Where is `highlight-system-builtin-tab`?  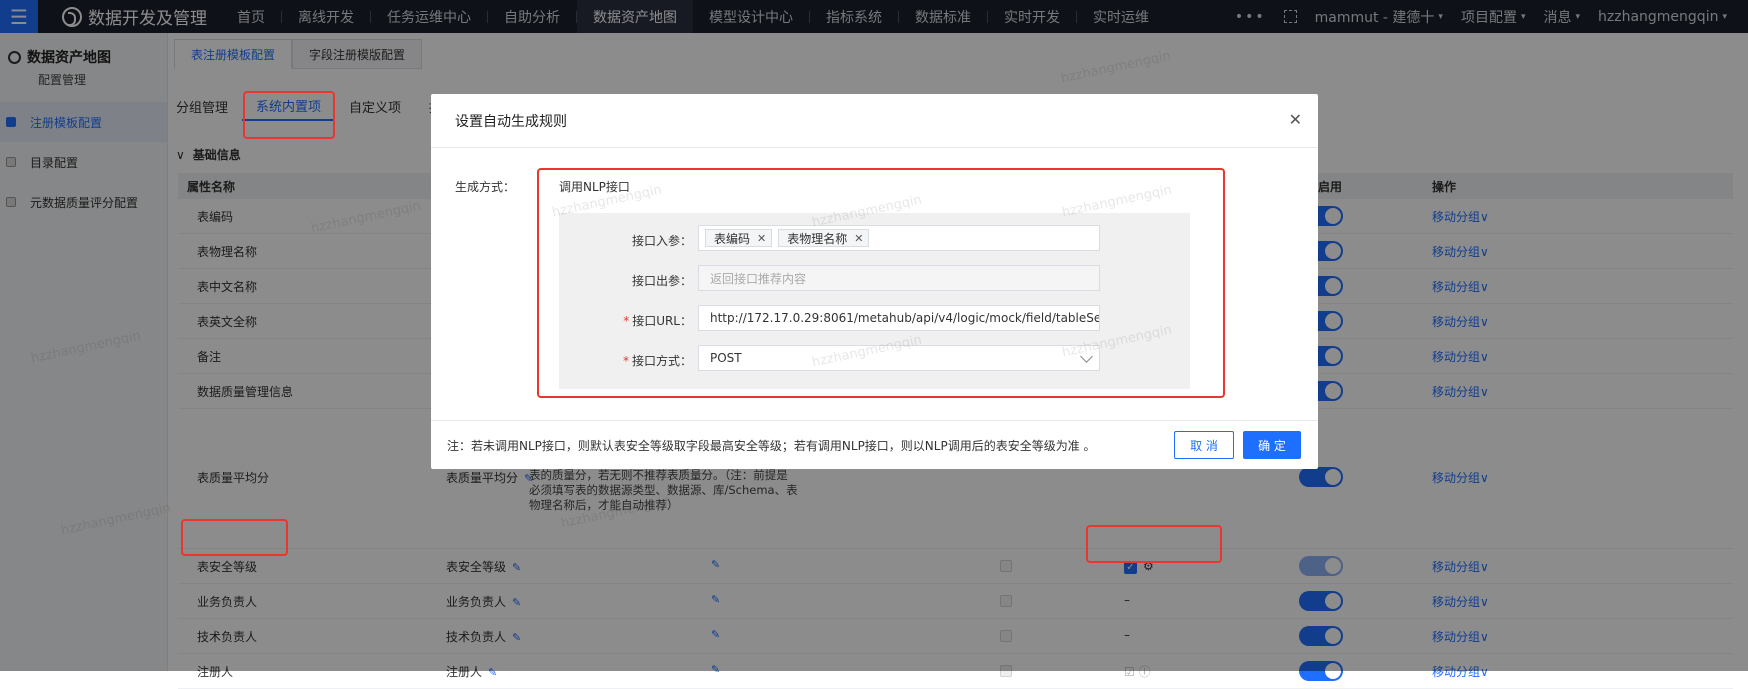
highlight-system-builtin-tab is located at coordinates (289, 115).